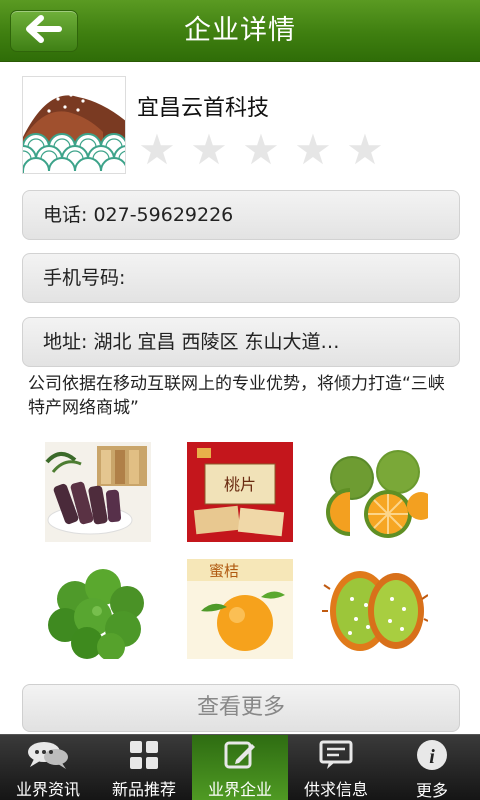 This screenshot has height=800, width=480. I want to click on tab-new-products: 新品推荐, so click(144, 767).